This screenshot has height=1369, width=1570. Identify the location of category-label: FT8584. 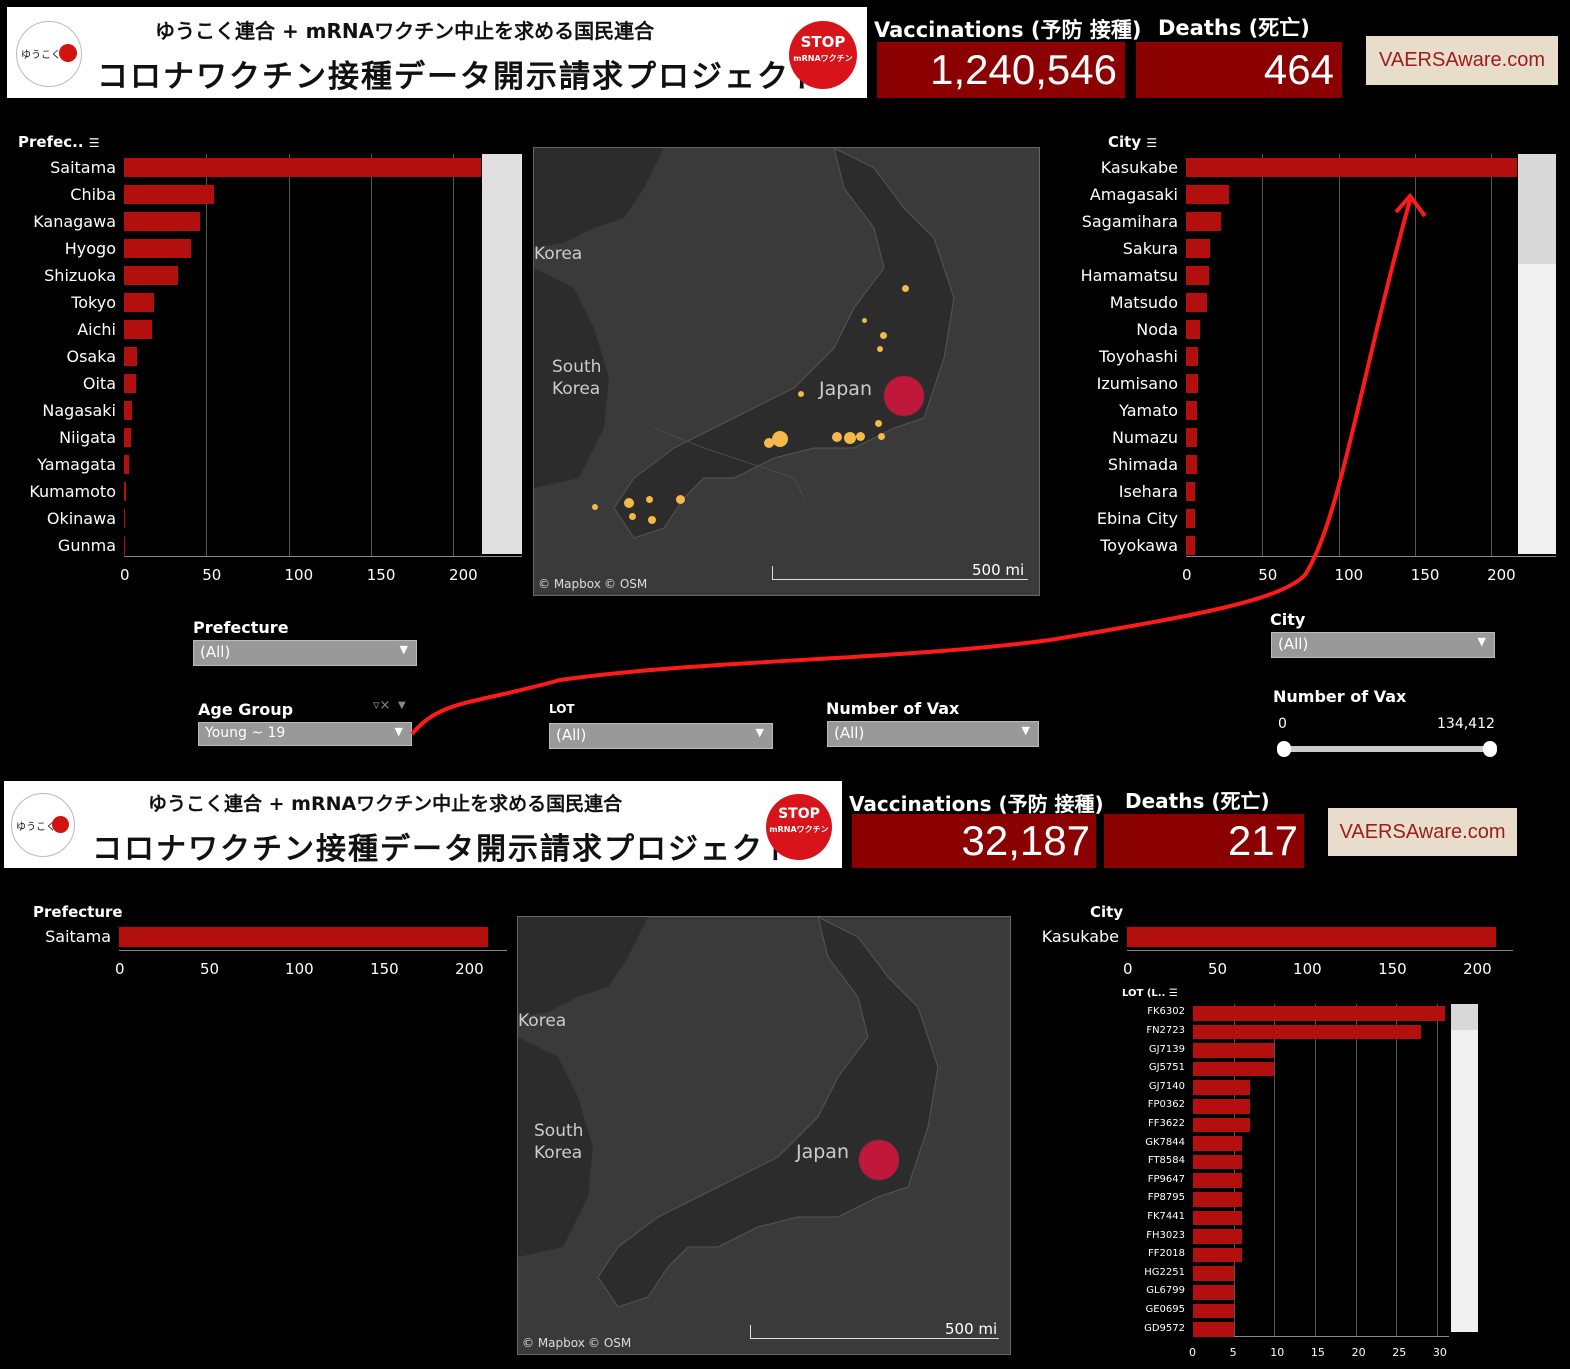
(1155, 1160).